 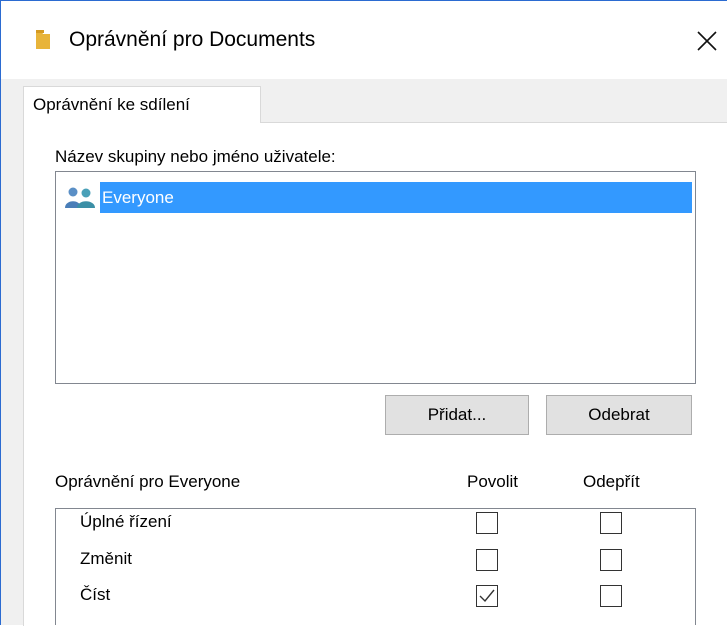 I want to click on permission-label-read: Číst, so click(x=95, y=594).